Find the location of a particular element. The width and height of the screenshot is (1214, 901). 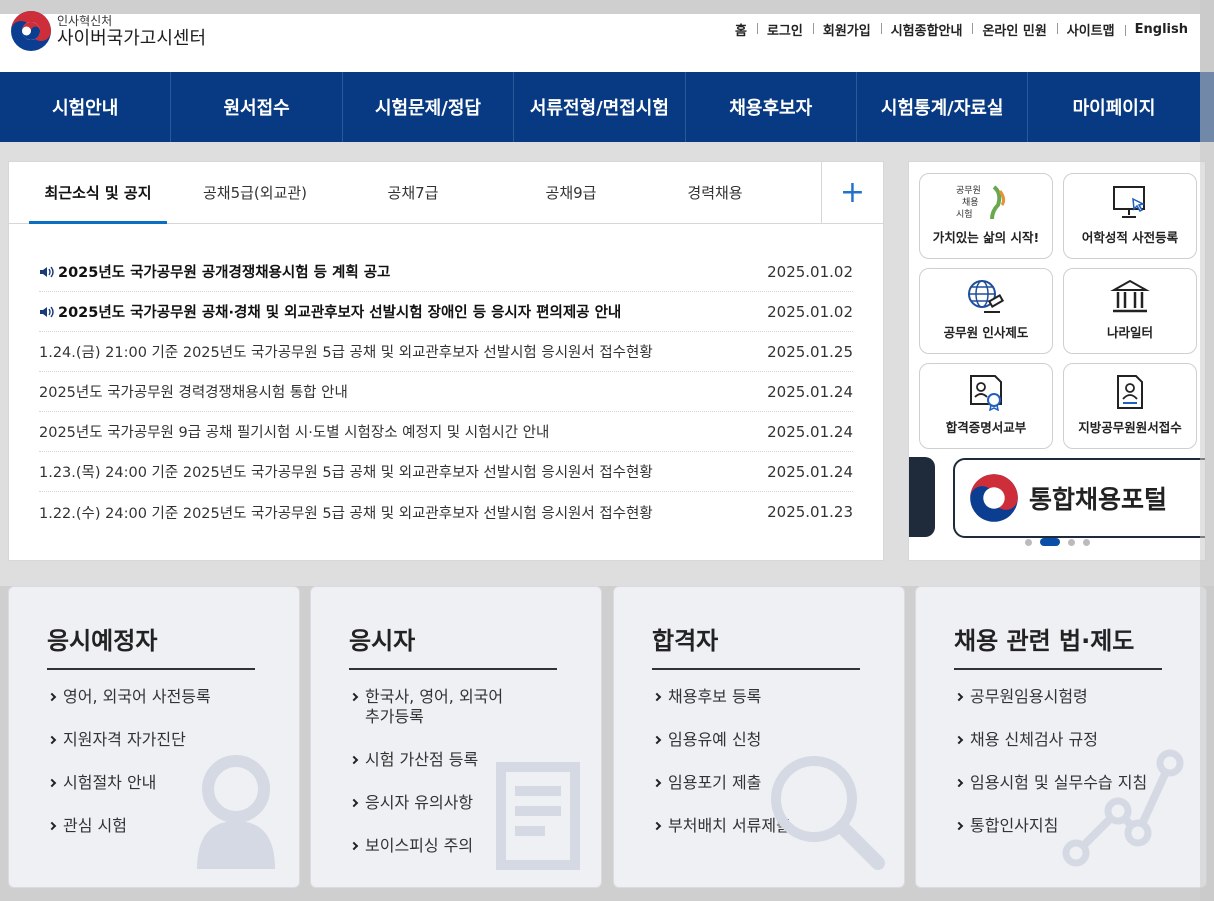

plus-icon: + is located at coordinates (852, 192).